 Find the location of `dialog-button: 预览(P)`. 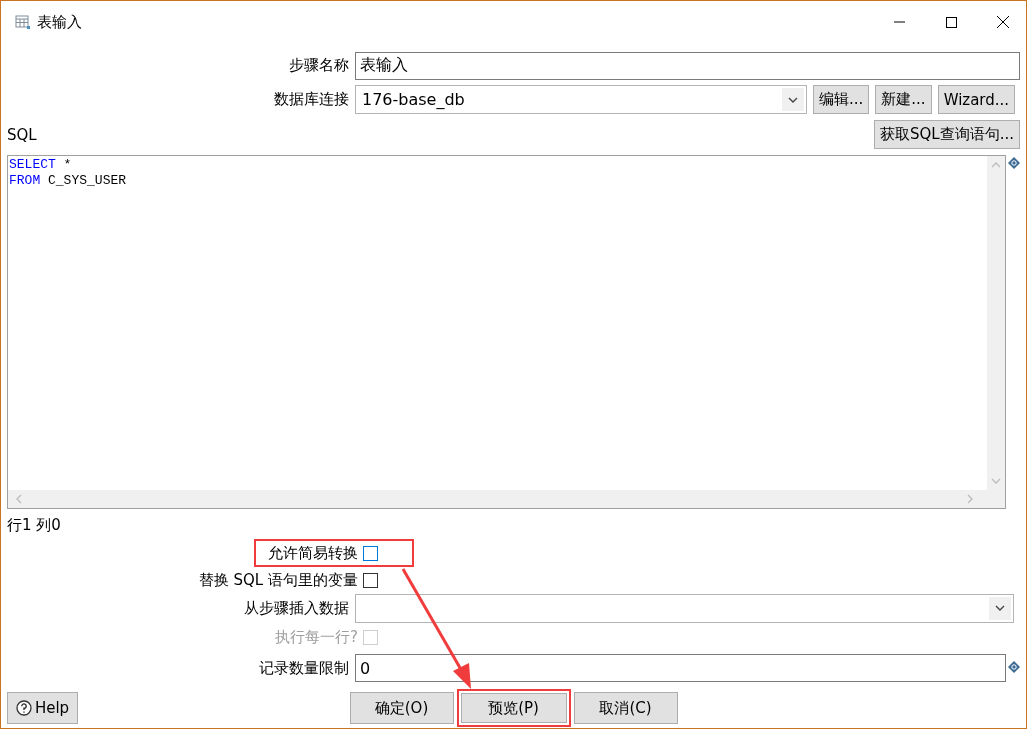

dialog-button: 预览(P) is located at coordinates (513, 708).